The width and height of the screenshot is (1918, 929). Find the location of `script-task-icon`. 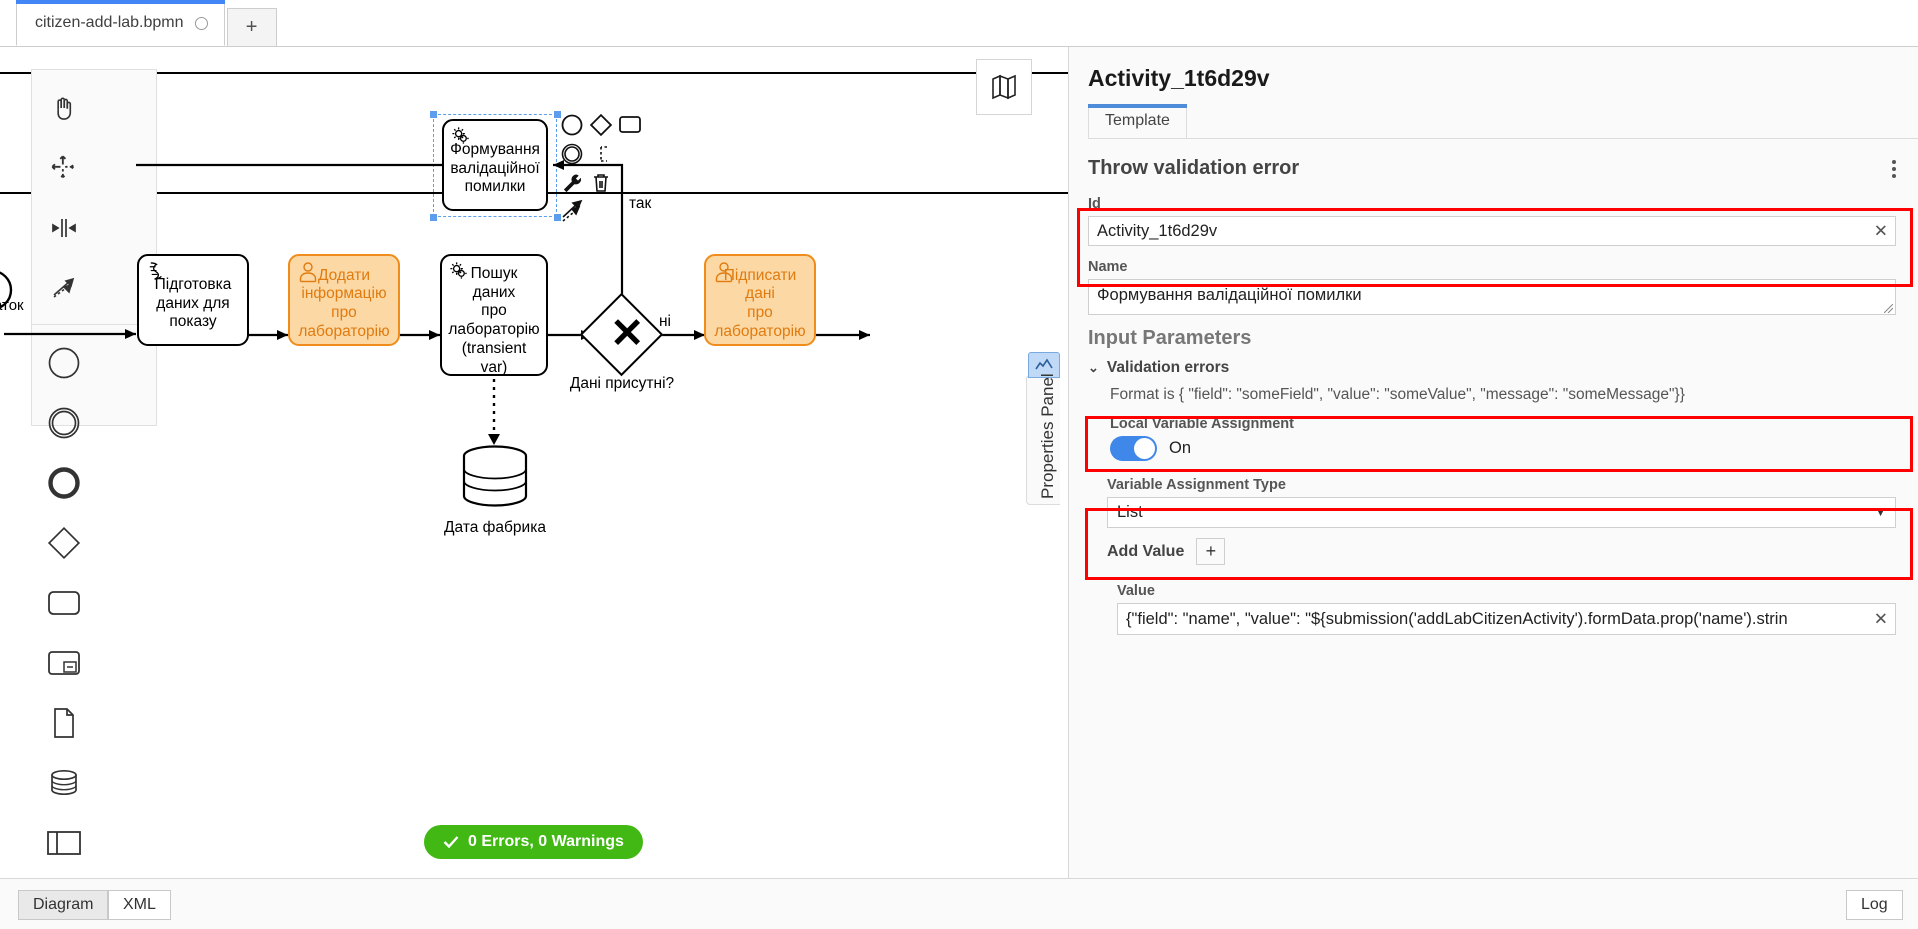

script-task-icon is located at coordinates (155, 271).